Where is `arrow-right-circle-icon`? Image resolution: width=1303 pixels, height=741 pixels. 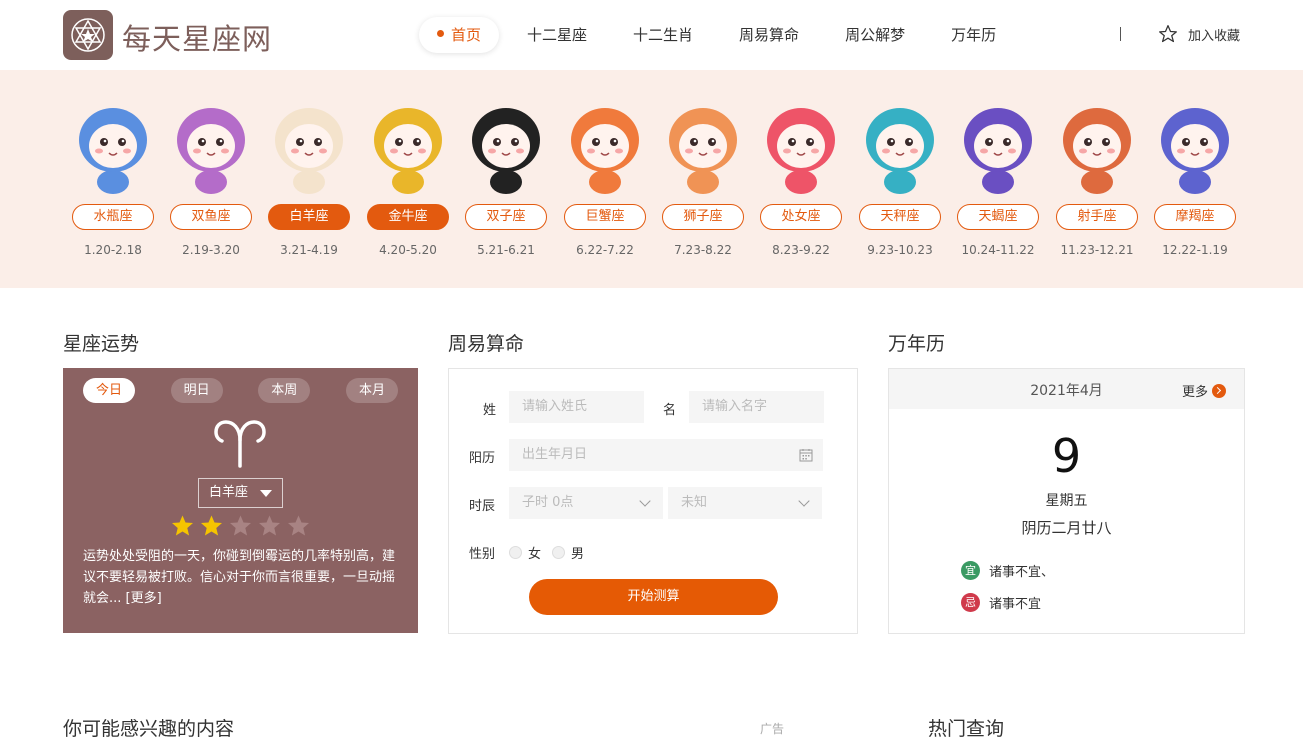
arrow-right-circle-icon is located at coordinates (1219, 390).